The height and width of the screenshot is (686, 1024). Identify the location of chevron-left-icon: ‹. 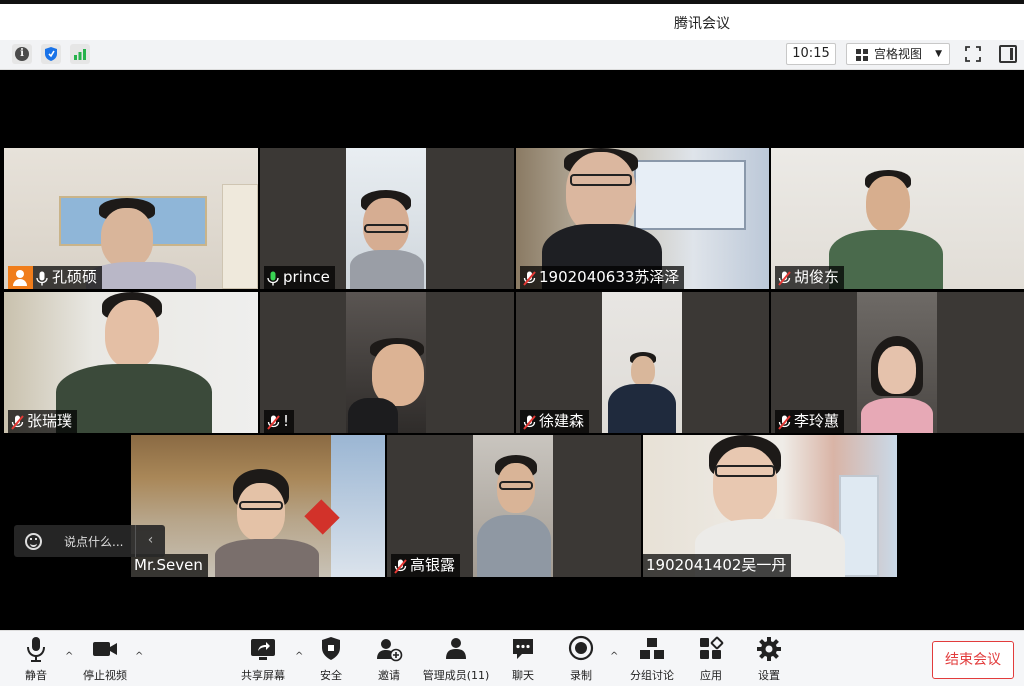
(150, 541).